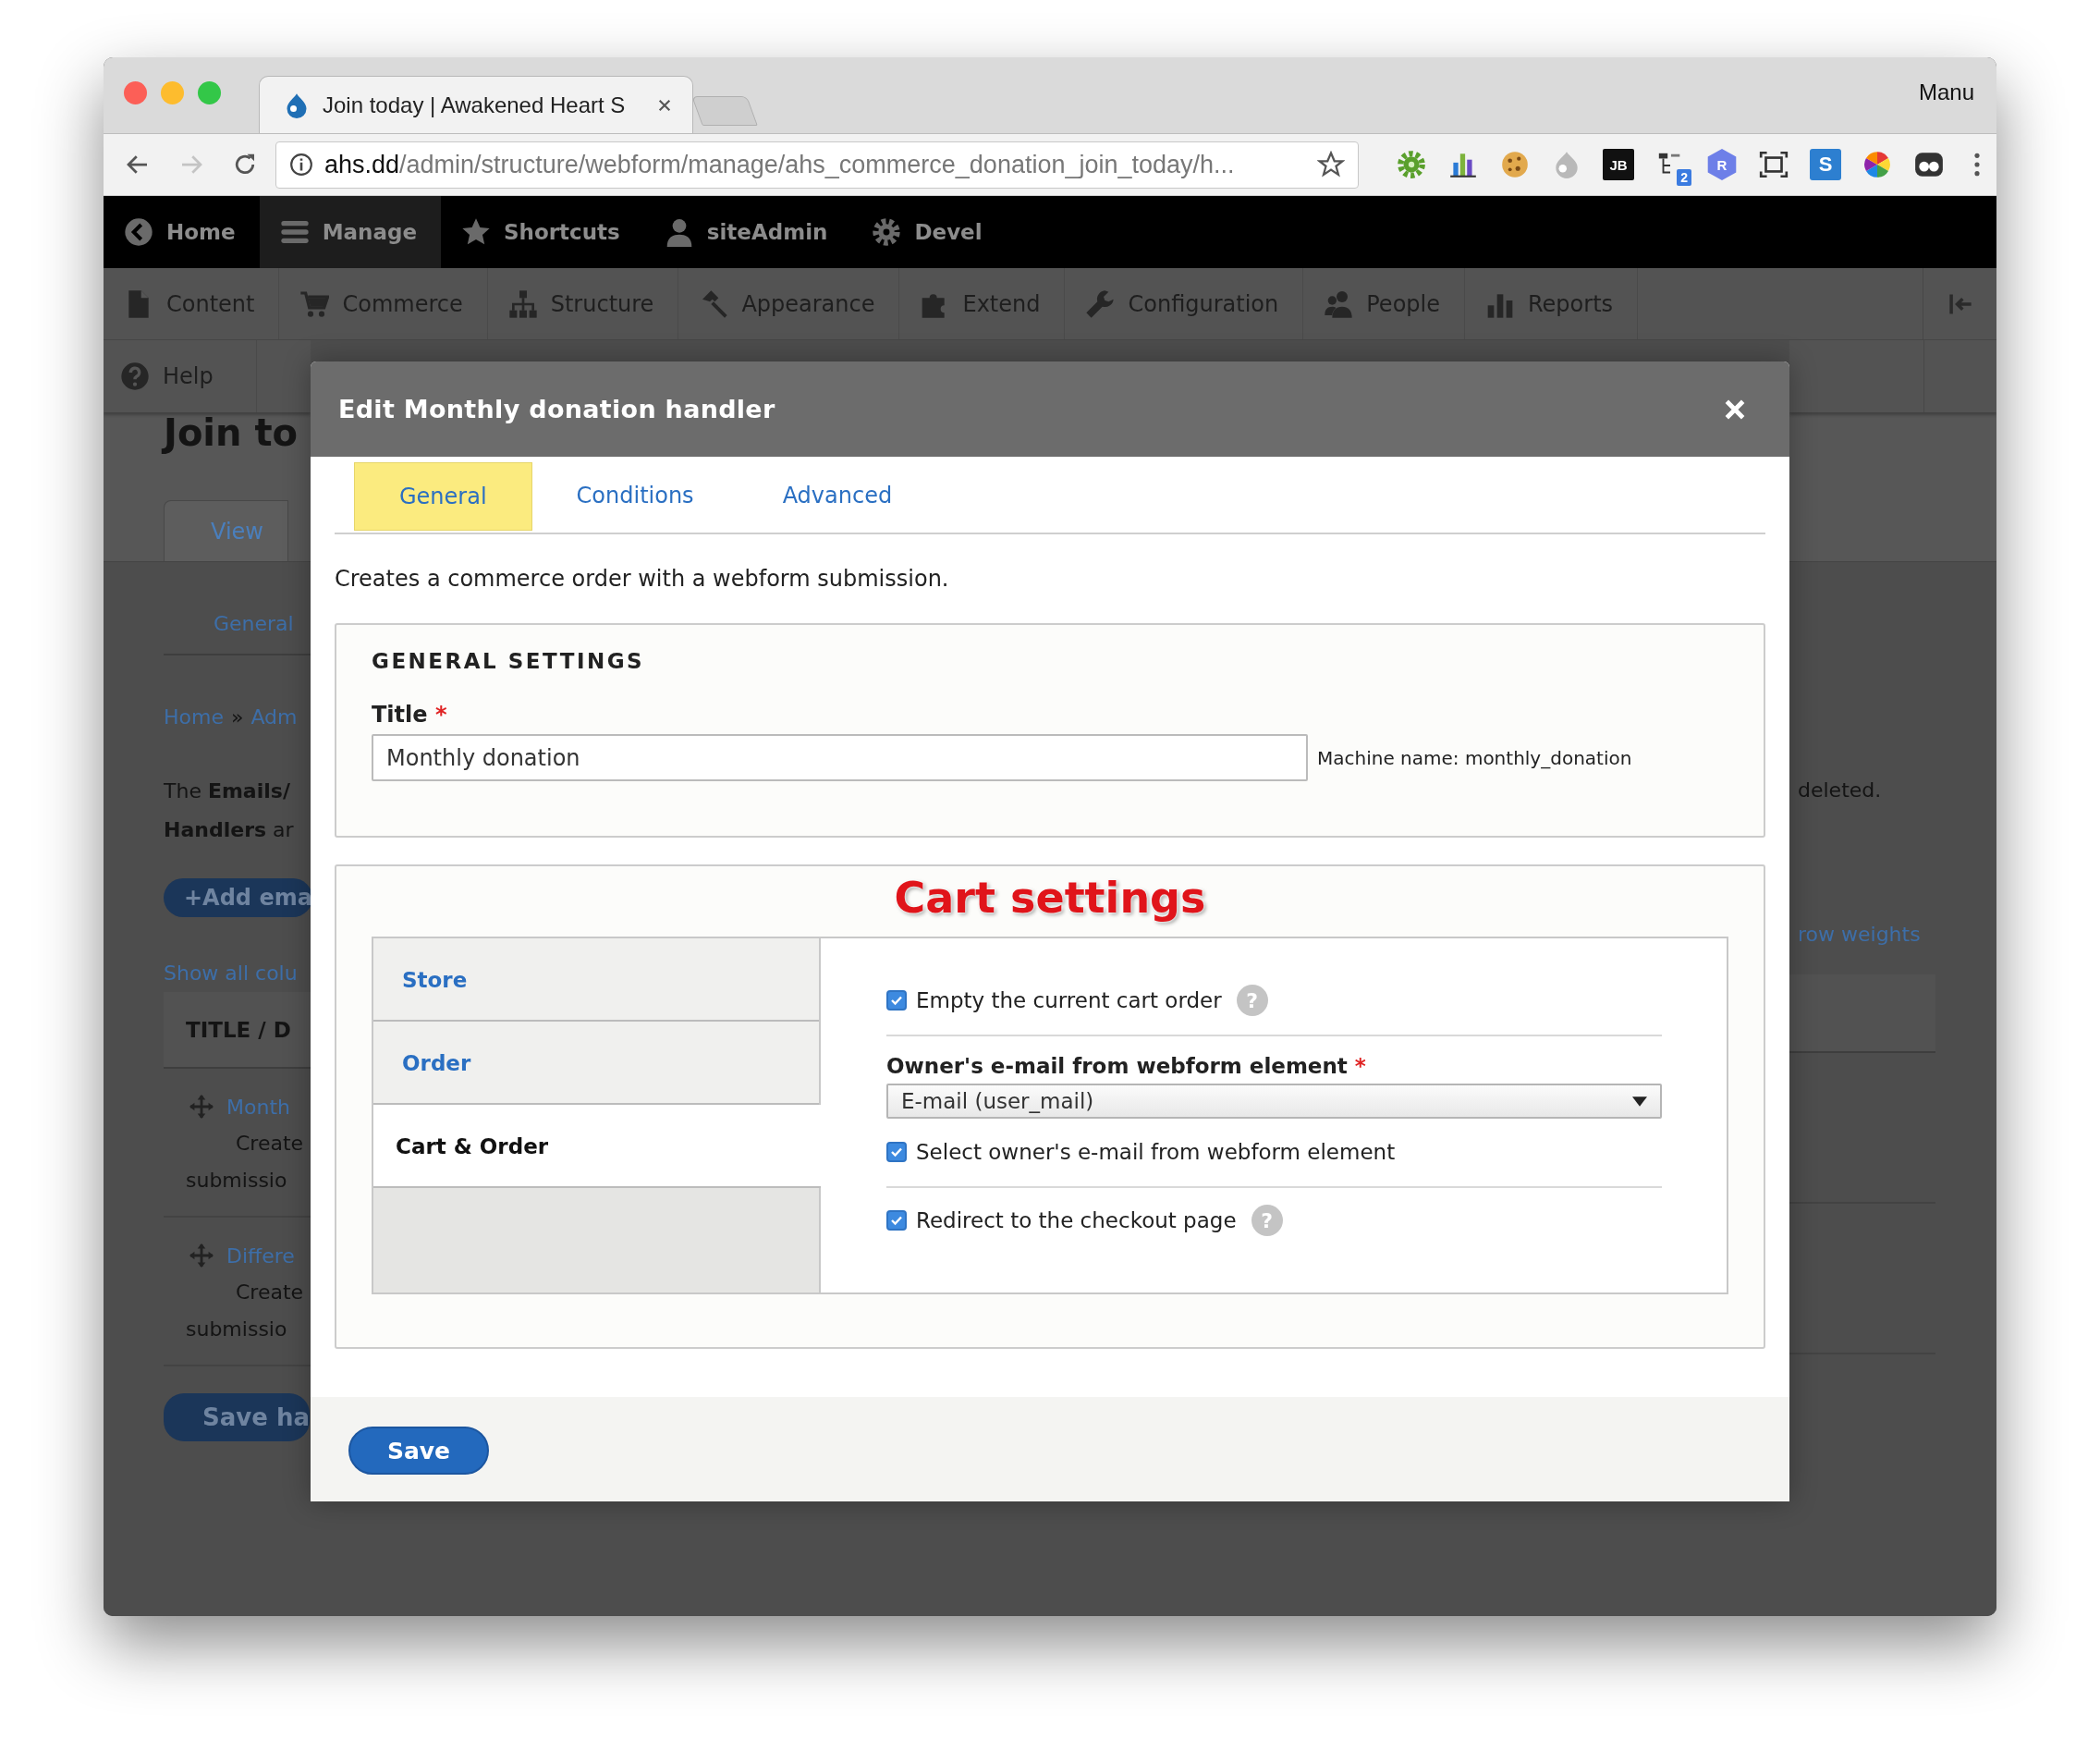  Describe the element at coordinates (476, 105) in the screenshot. I see `browser-tab: Join today | Awakened Heart S` at that location.